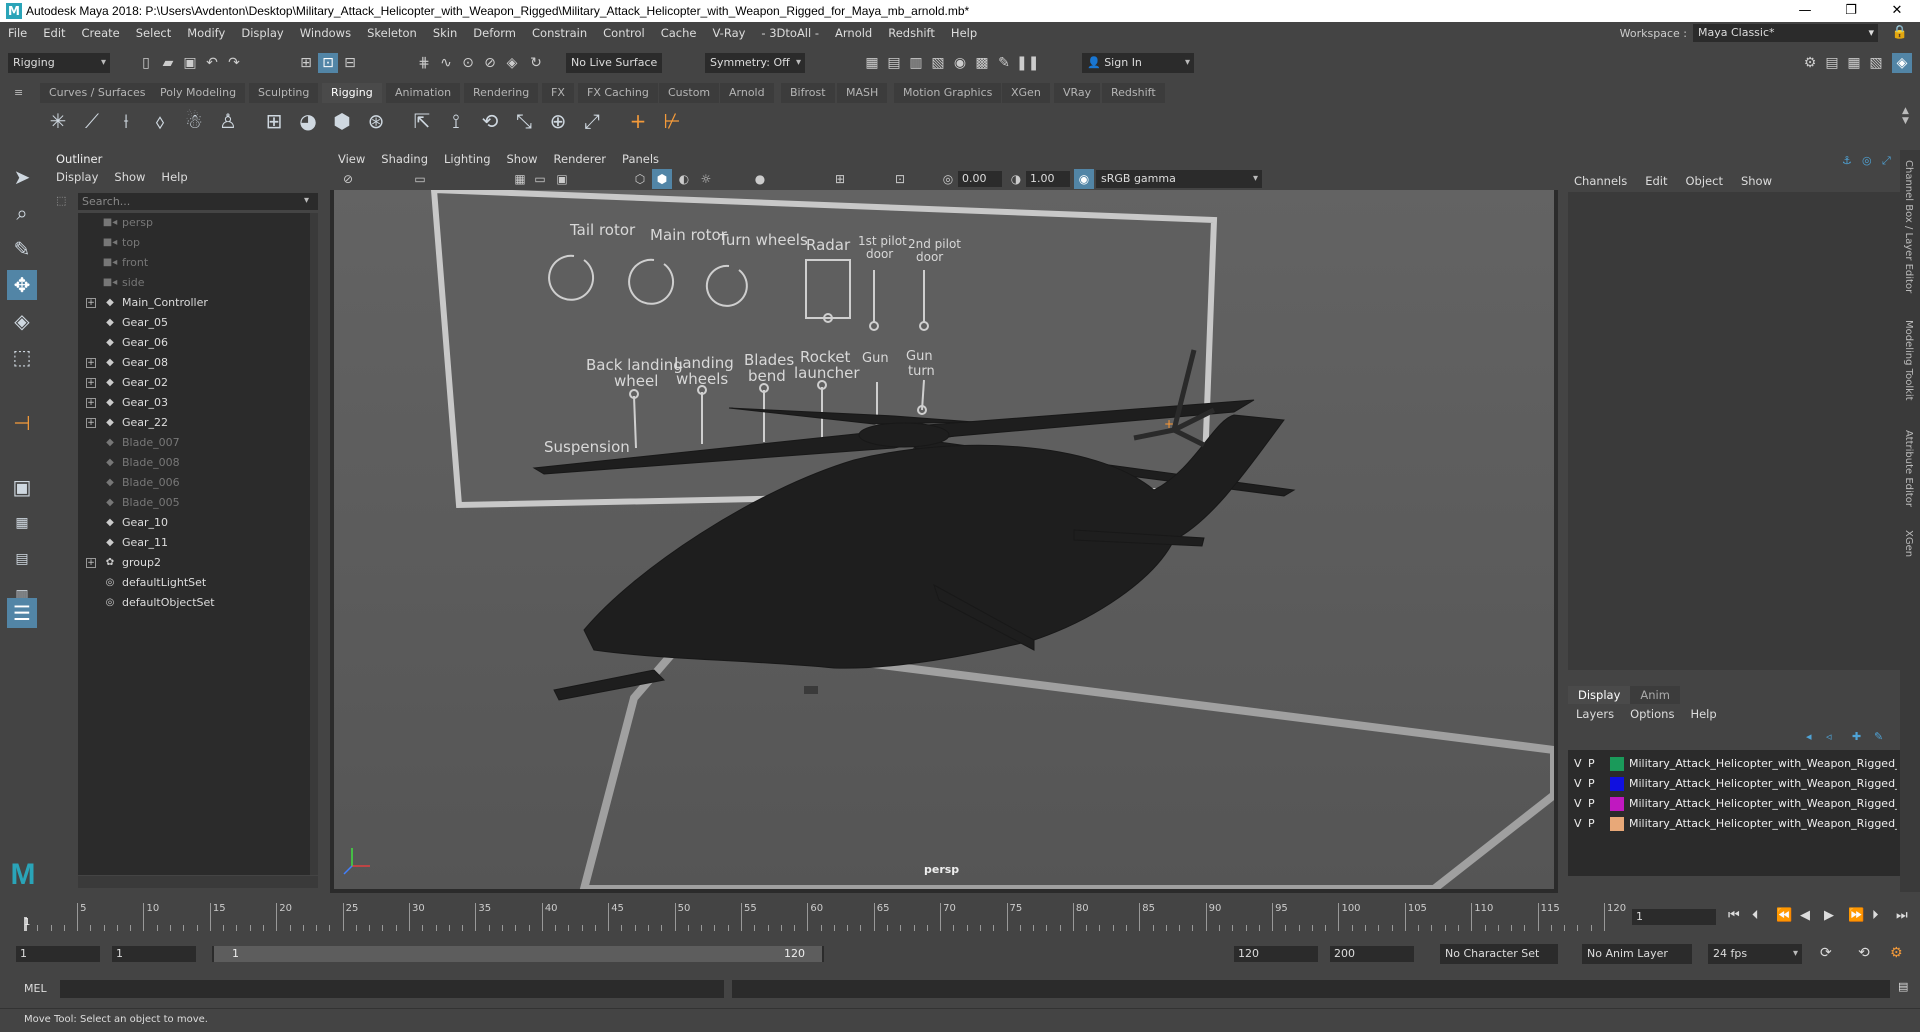 This screenshot has width=1920, height=1032. I want to click on outliner-item: + ◆ Gear_08, so click(192, 363).